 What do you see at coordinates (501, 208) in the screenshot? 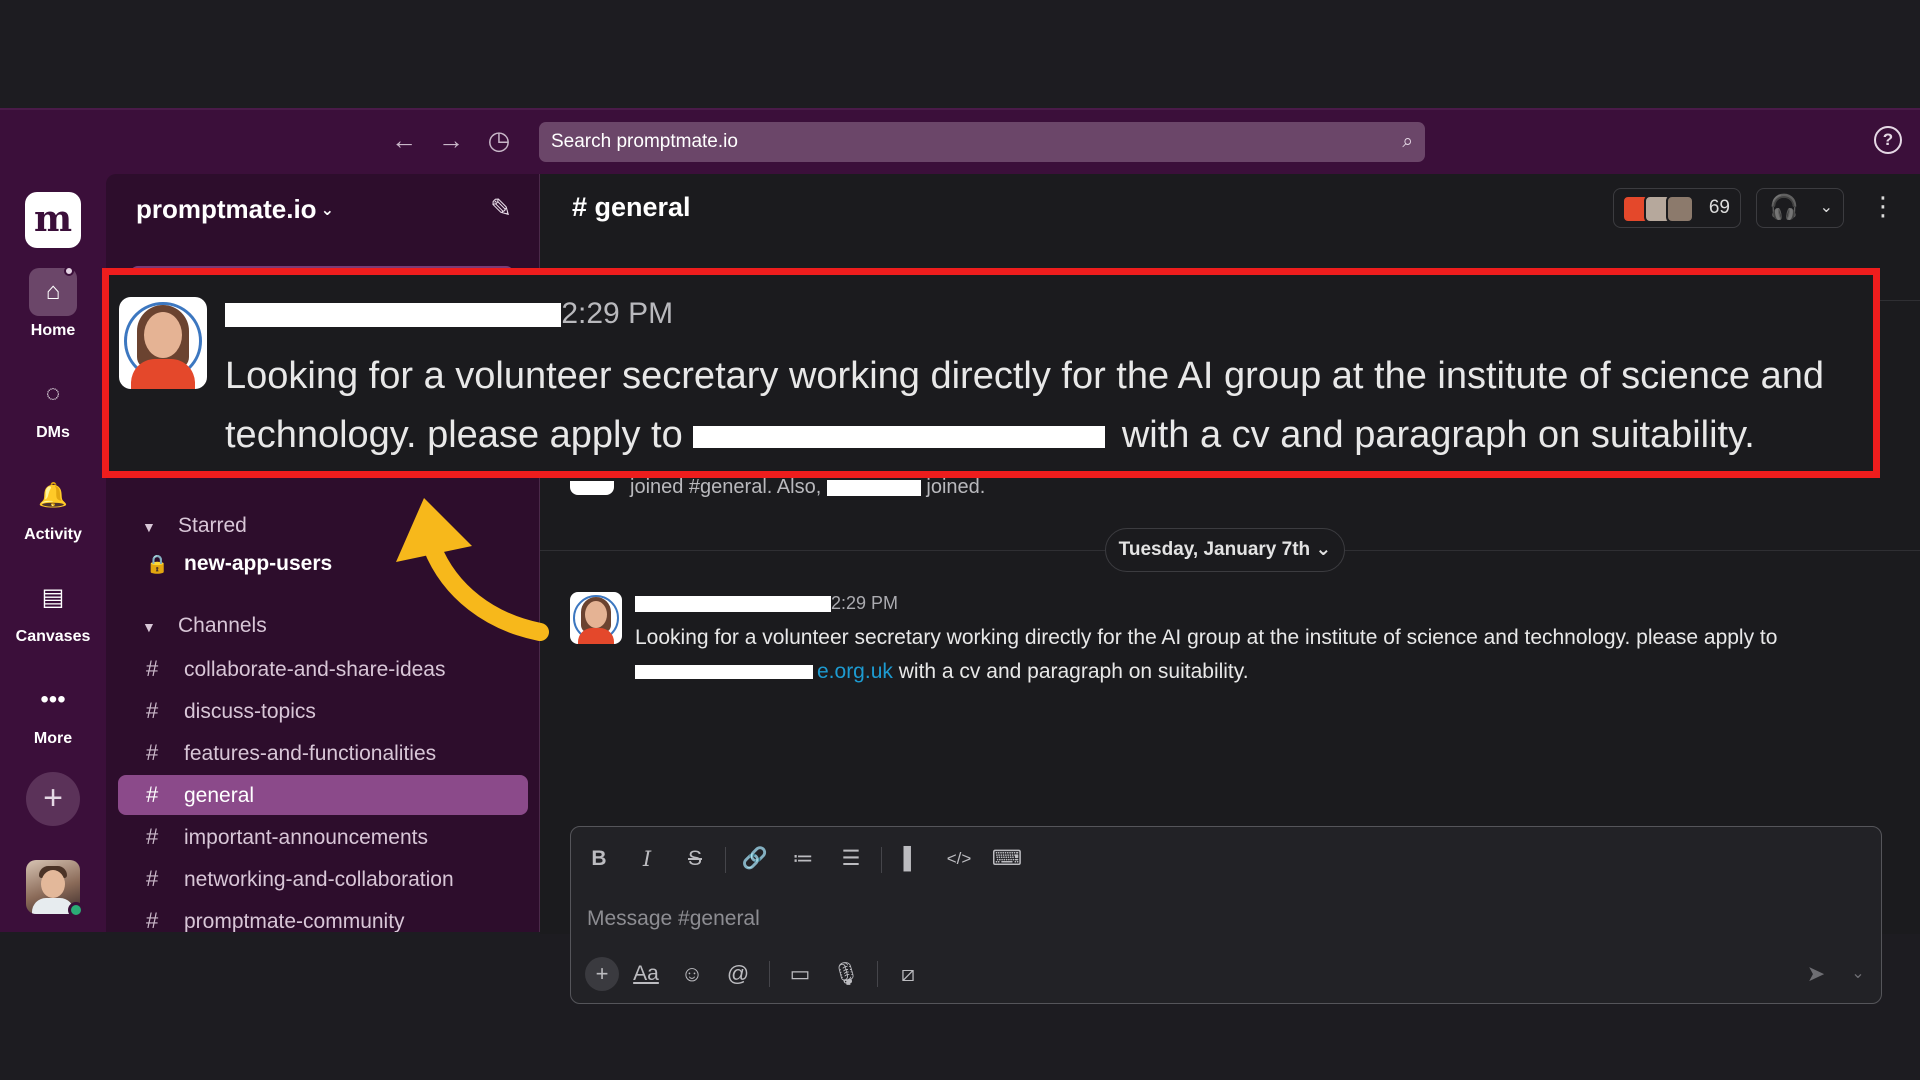
I see `compose-icon: ✎` at bounding box center [501, 208].